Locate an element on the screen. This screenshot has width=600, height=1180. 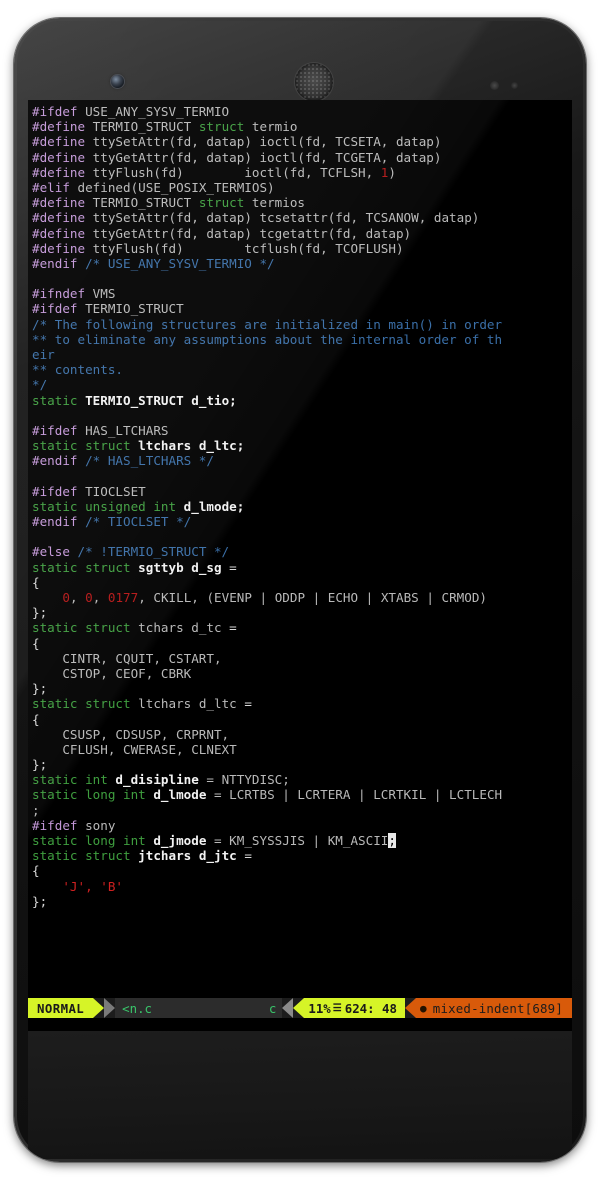
code-token: #elif is located at coordinates (55, 187).